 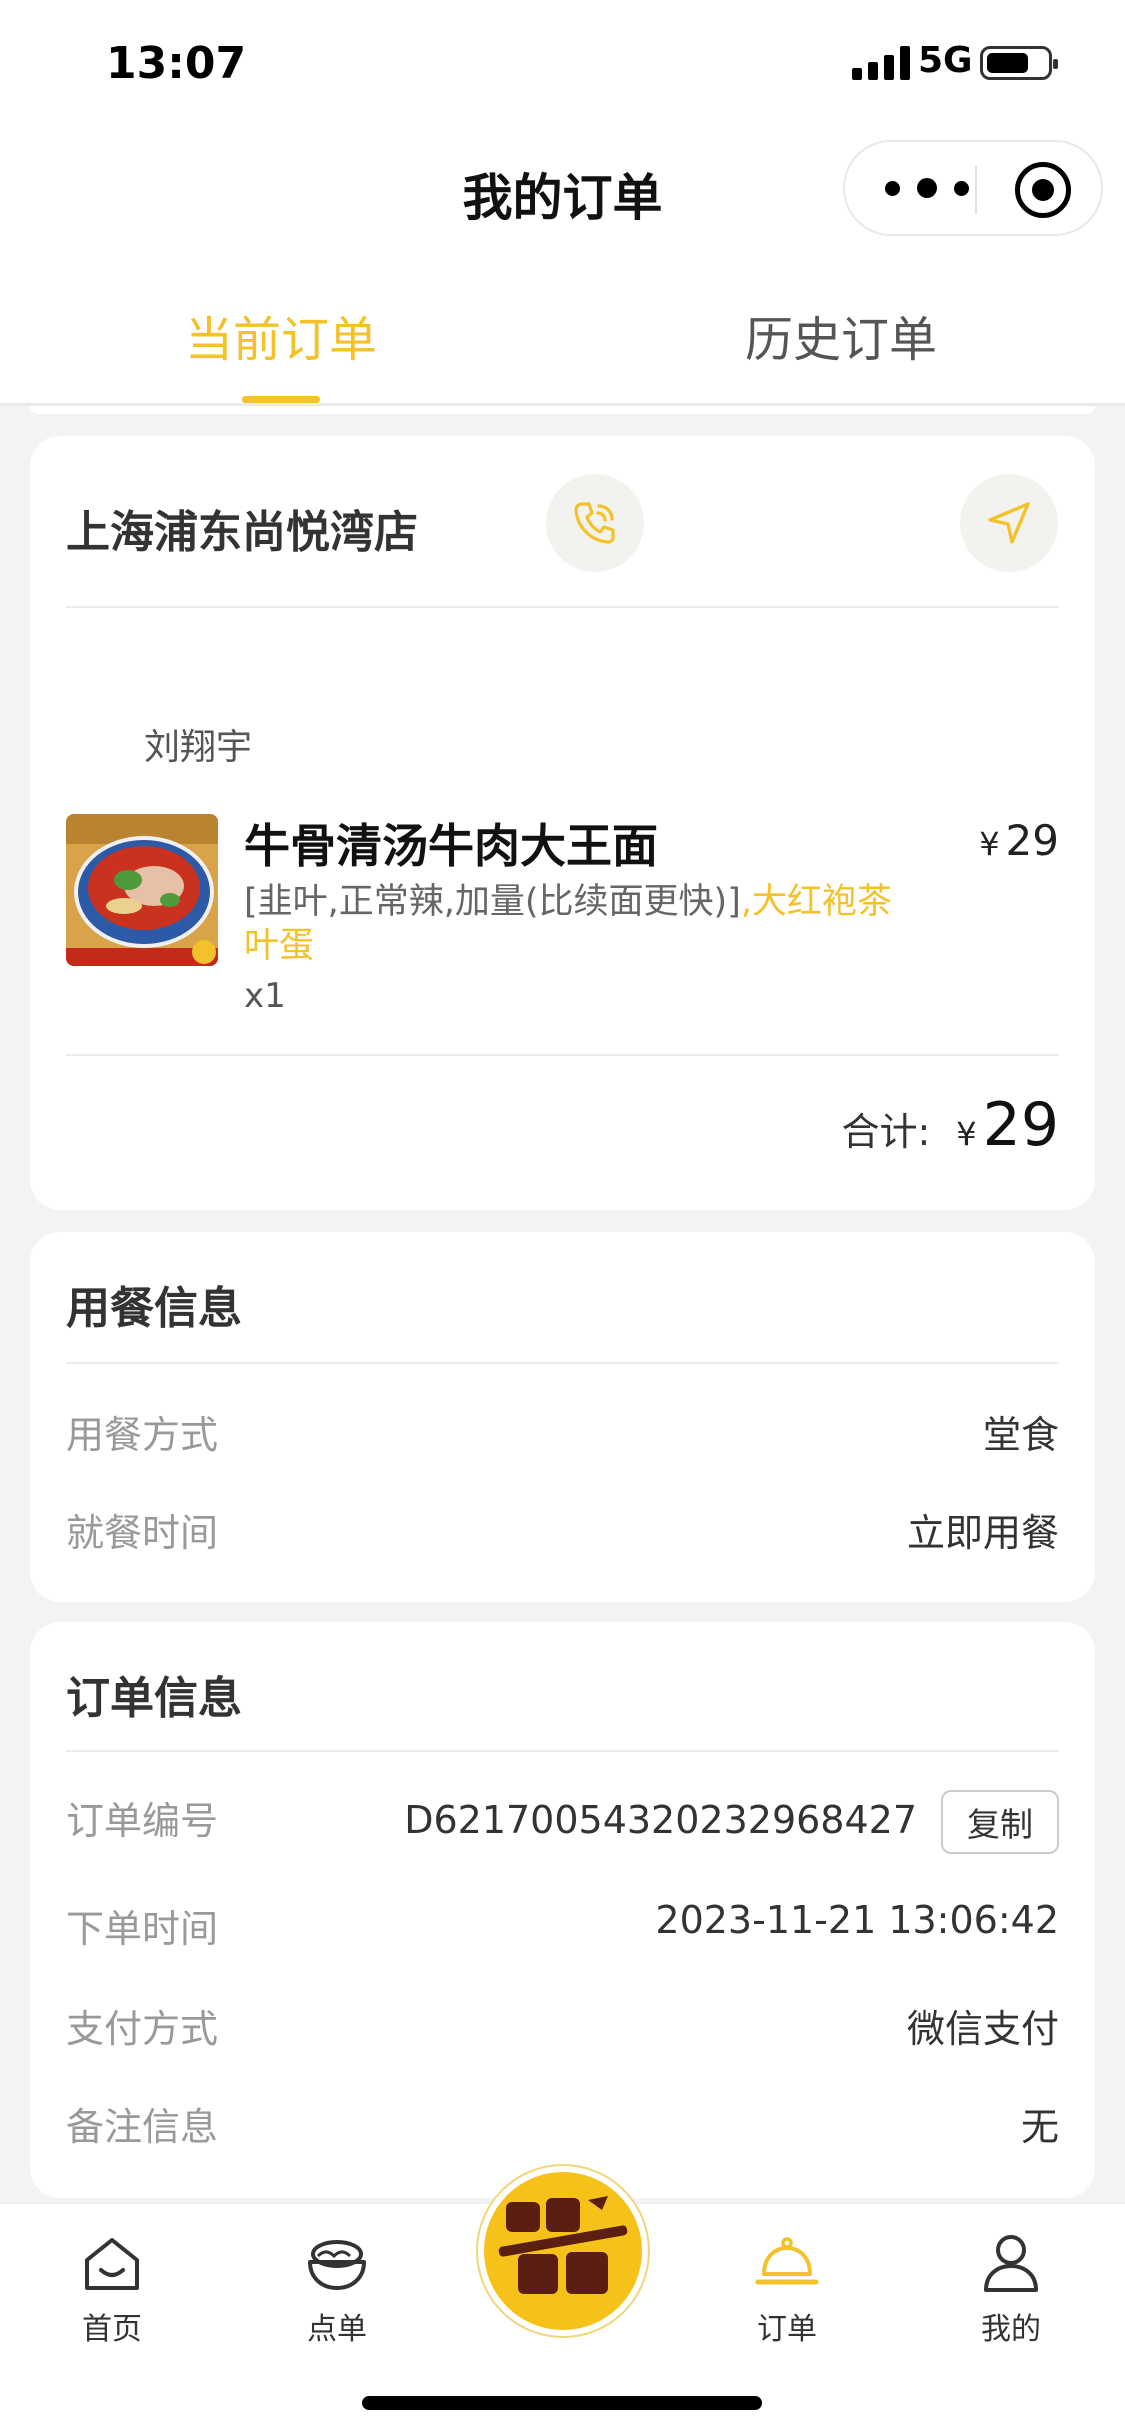 I want to click on dish-price: ¥29, so click(x=1019, y=840).